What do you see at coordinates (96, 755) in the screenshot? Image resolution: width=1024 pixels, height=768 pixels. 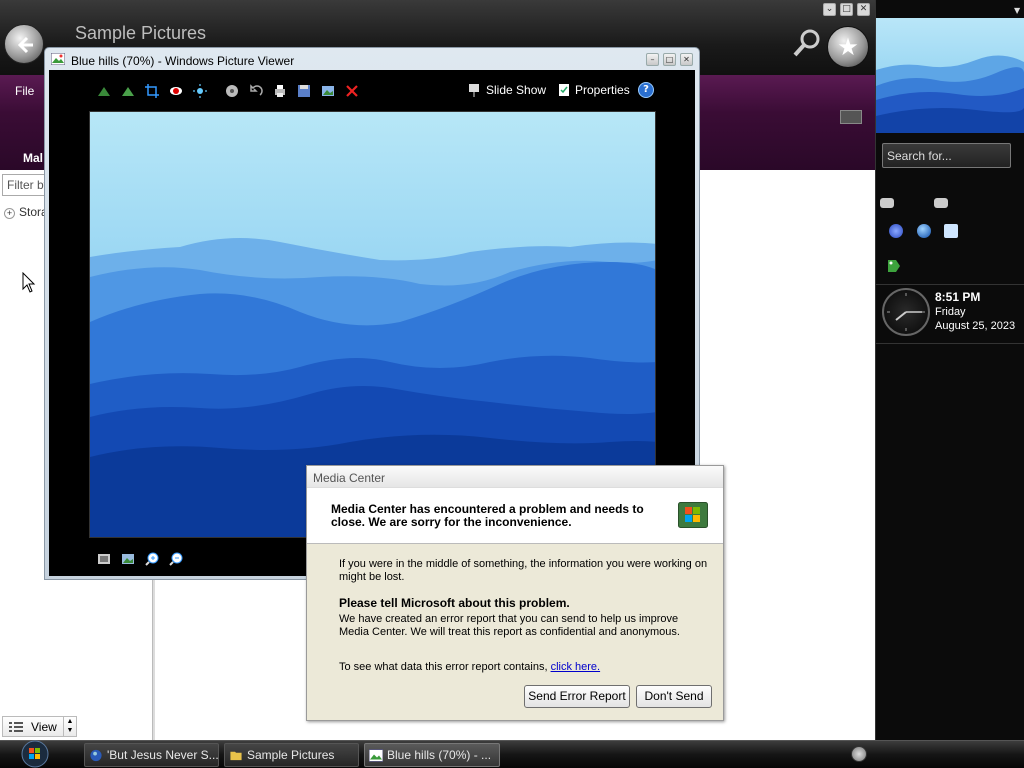 I see `browser-globe-icon` at bounding box center [96, 755].